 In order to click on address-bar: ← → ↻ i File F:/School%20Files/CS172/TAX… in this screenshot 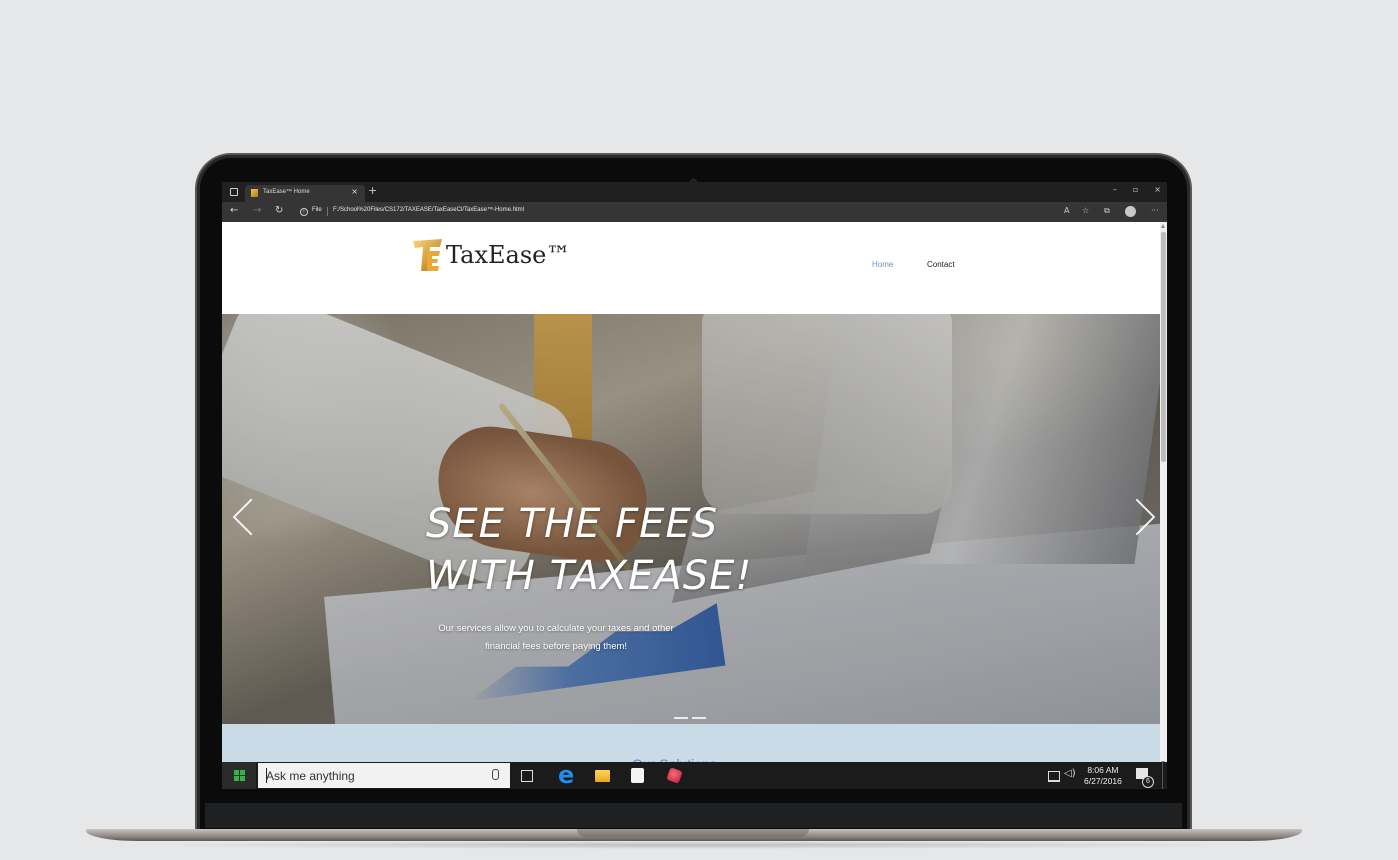, I will do `click(694, 212)`.